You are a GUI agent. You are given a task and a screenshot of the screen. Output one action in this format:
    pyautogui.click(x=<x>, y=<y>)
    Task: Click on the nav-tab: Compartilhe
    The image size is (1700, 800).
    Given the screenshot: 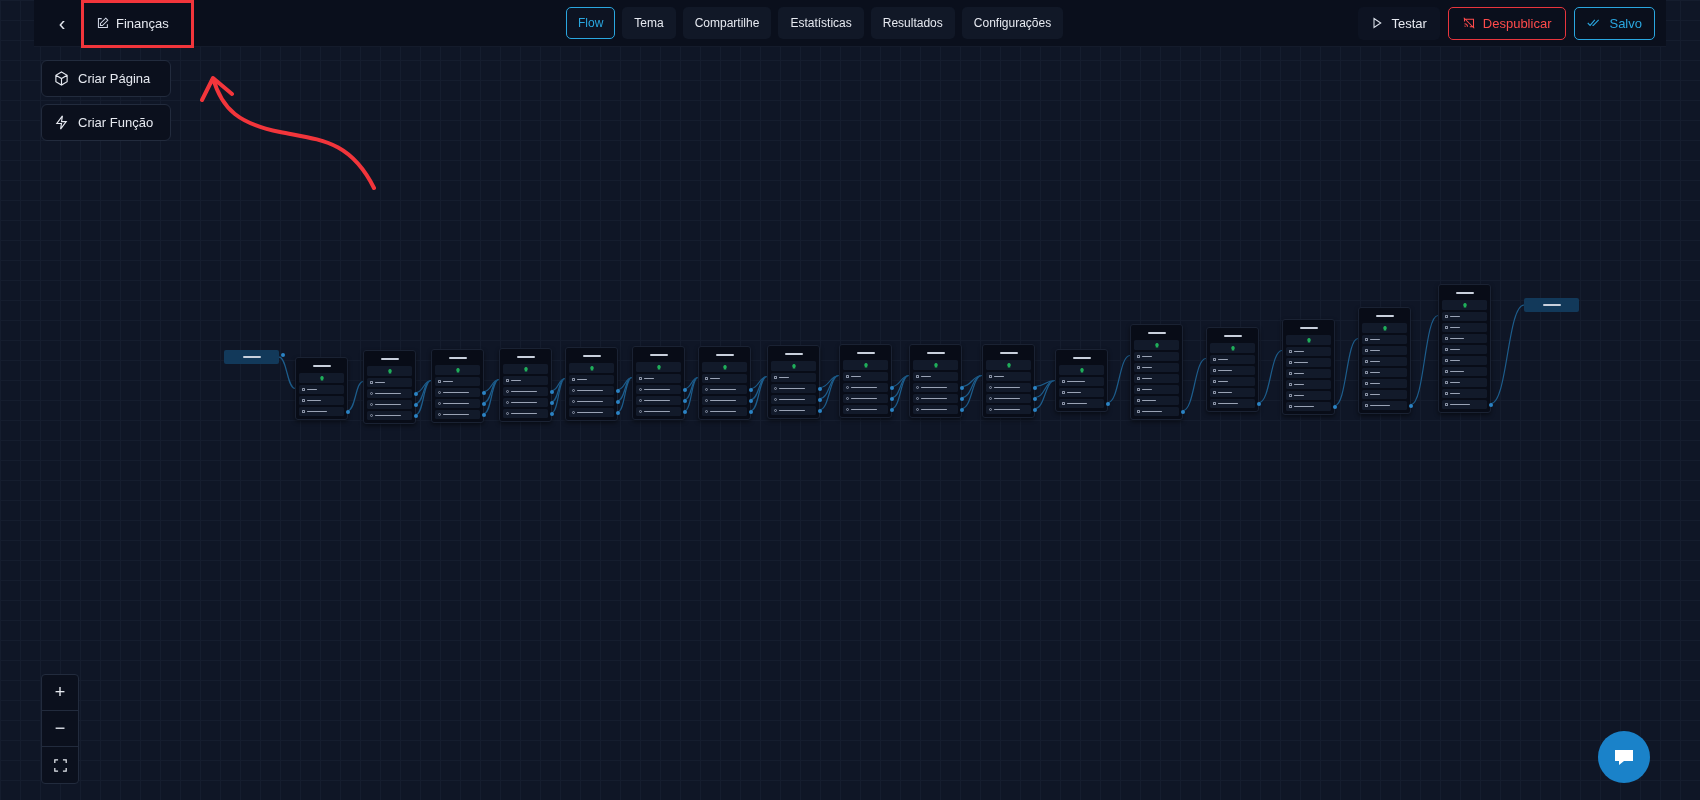 What is the action you would take?
    pyautogui.click(x=727, y=23)
    